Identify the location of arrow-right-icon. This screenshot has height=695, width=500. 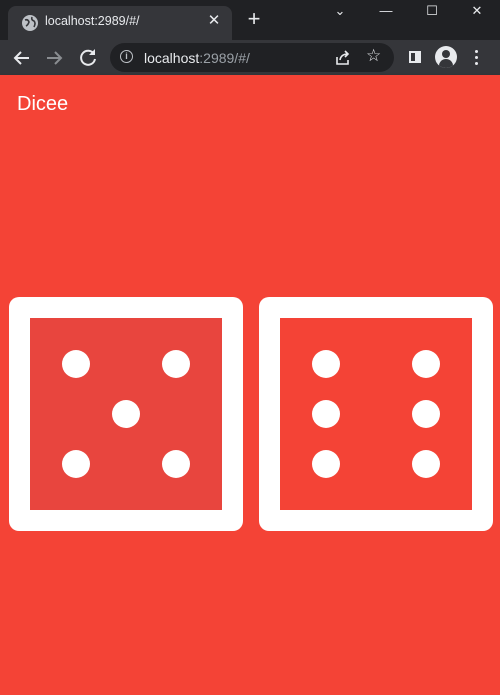
(55, 58).